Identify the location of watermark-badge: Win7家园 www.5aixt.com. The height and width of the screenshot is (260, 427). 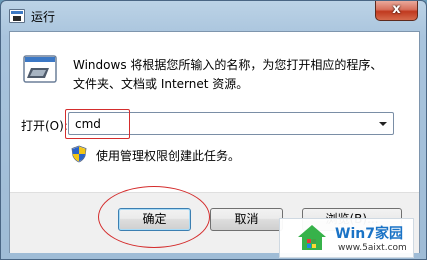
(346, 238).